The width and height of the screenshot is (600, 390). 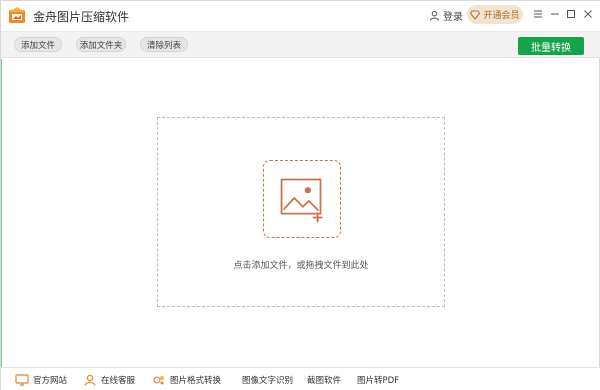 I want to click on minimize-button, so click(x=555, y=14).